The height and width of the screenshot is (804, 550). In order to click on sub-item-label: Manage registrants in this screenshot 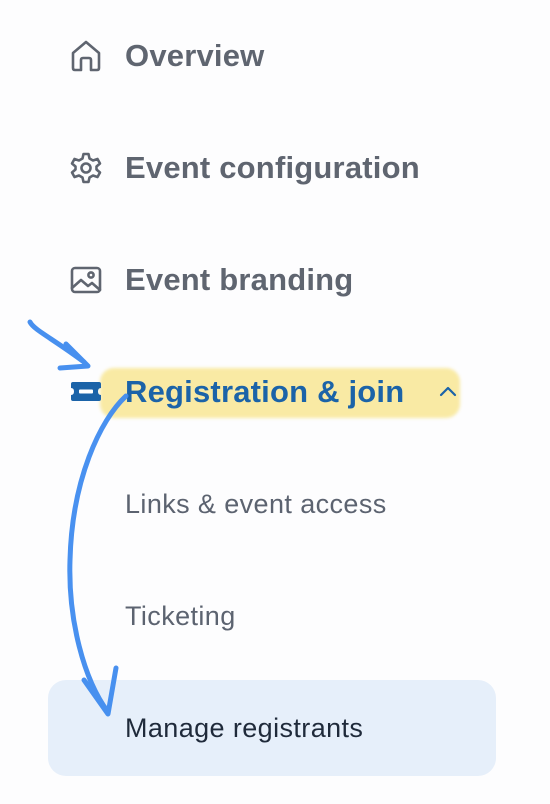, I will do `click(244, 727)`.